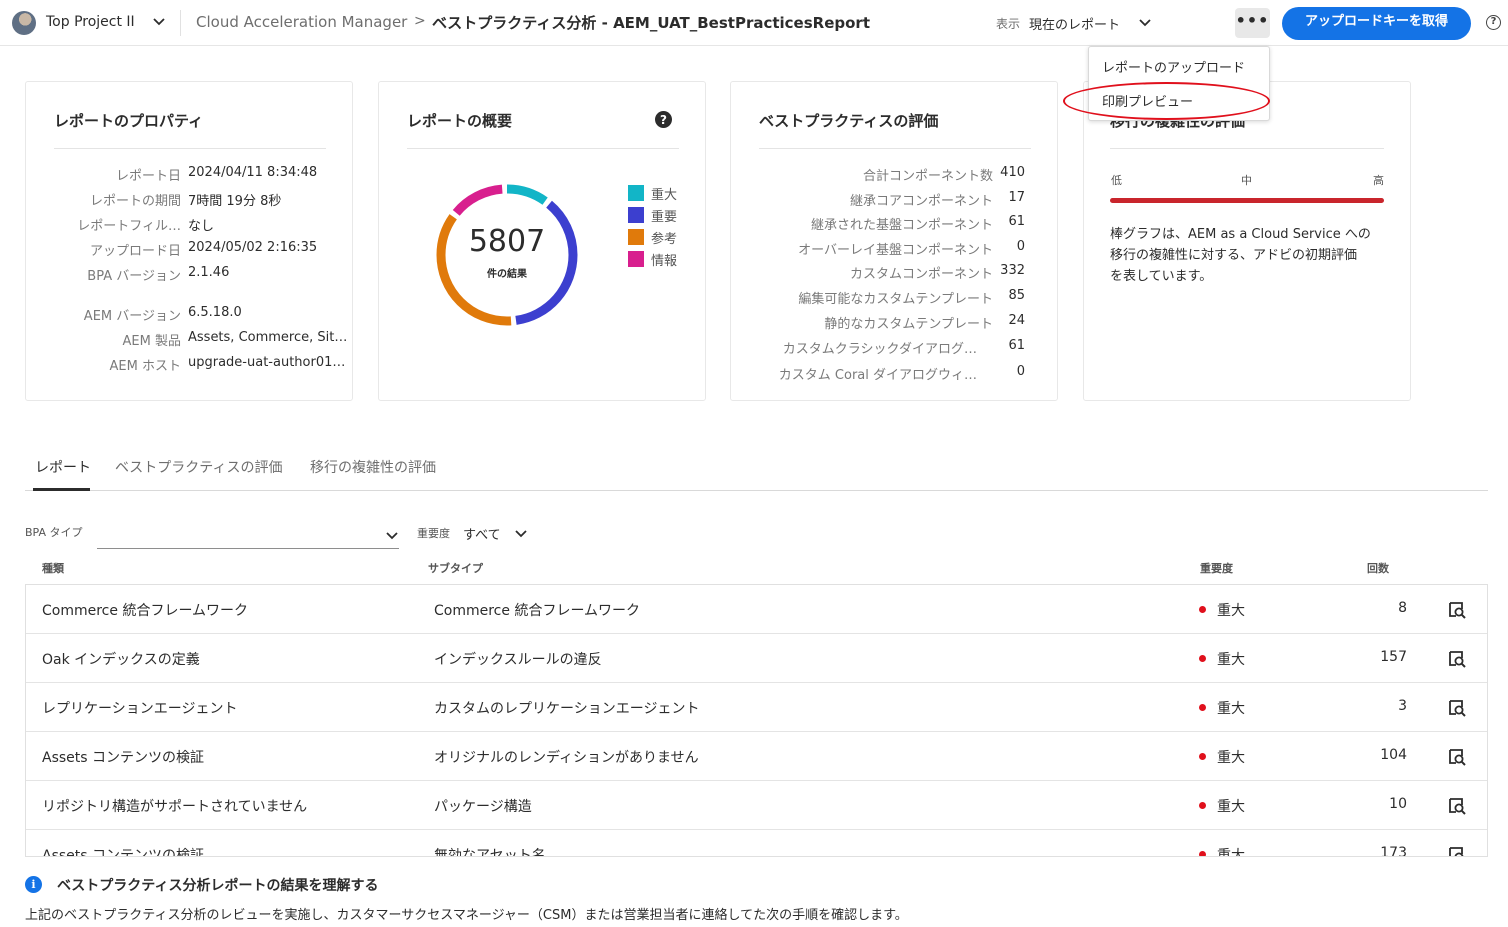 This screenshot has height=927, width=1508. Describe the element at coordinates (756, 609) in the screenshot. I see `table-row: Commerce 統合フレームワーク Commerce 統合フレームワーク 重大 8` at that location.